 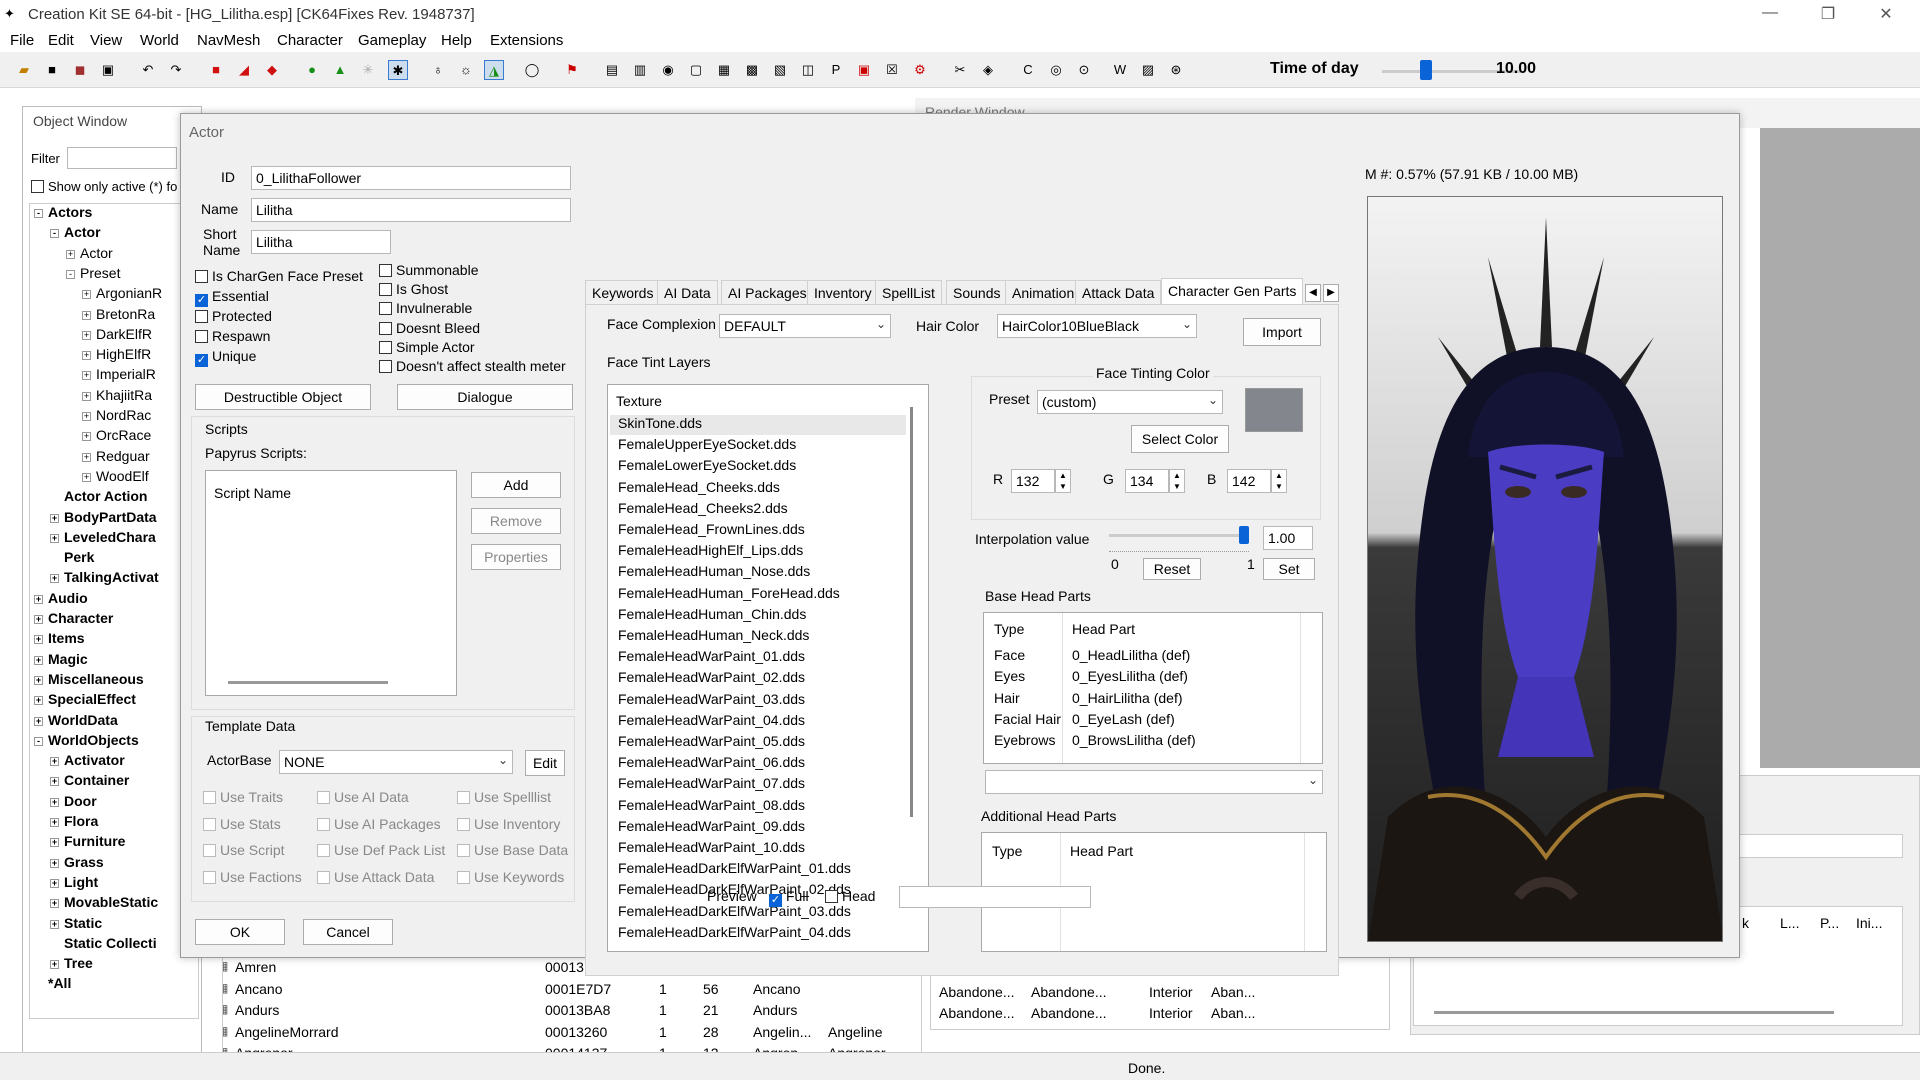 I want to click on tree-item: + Audio, so click(x=61, y=598).